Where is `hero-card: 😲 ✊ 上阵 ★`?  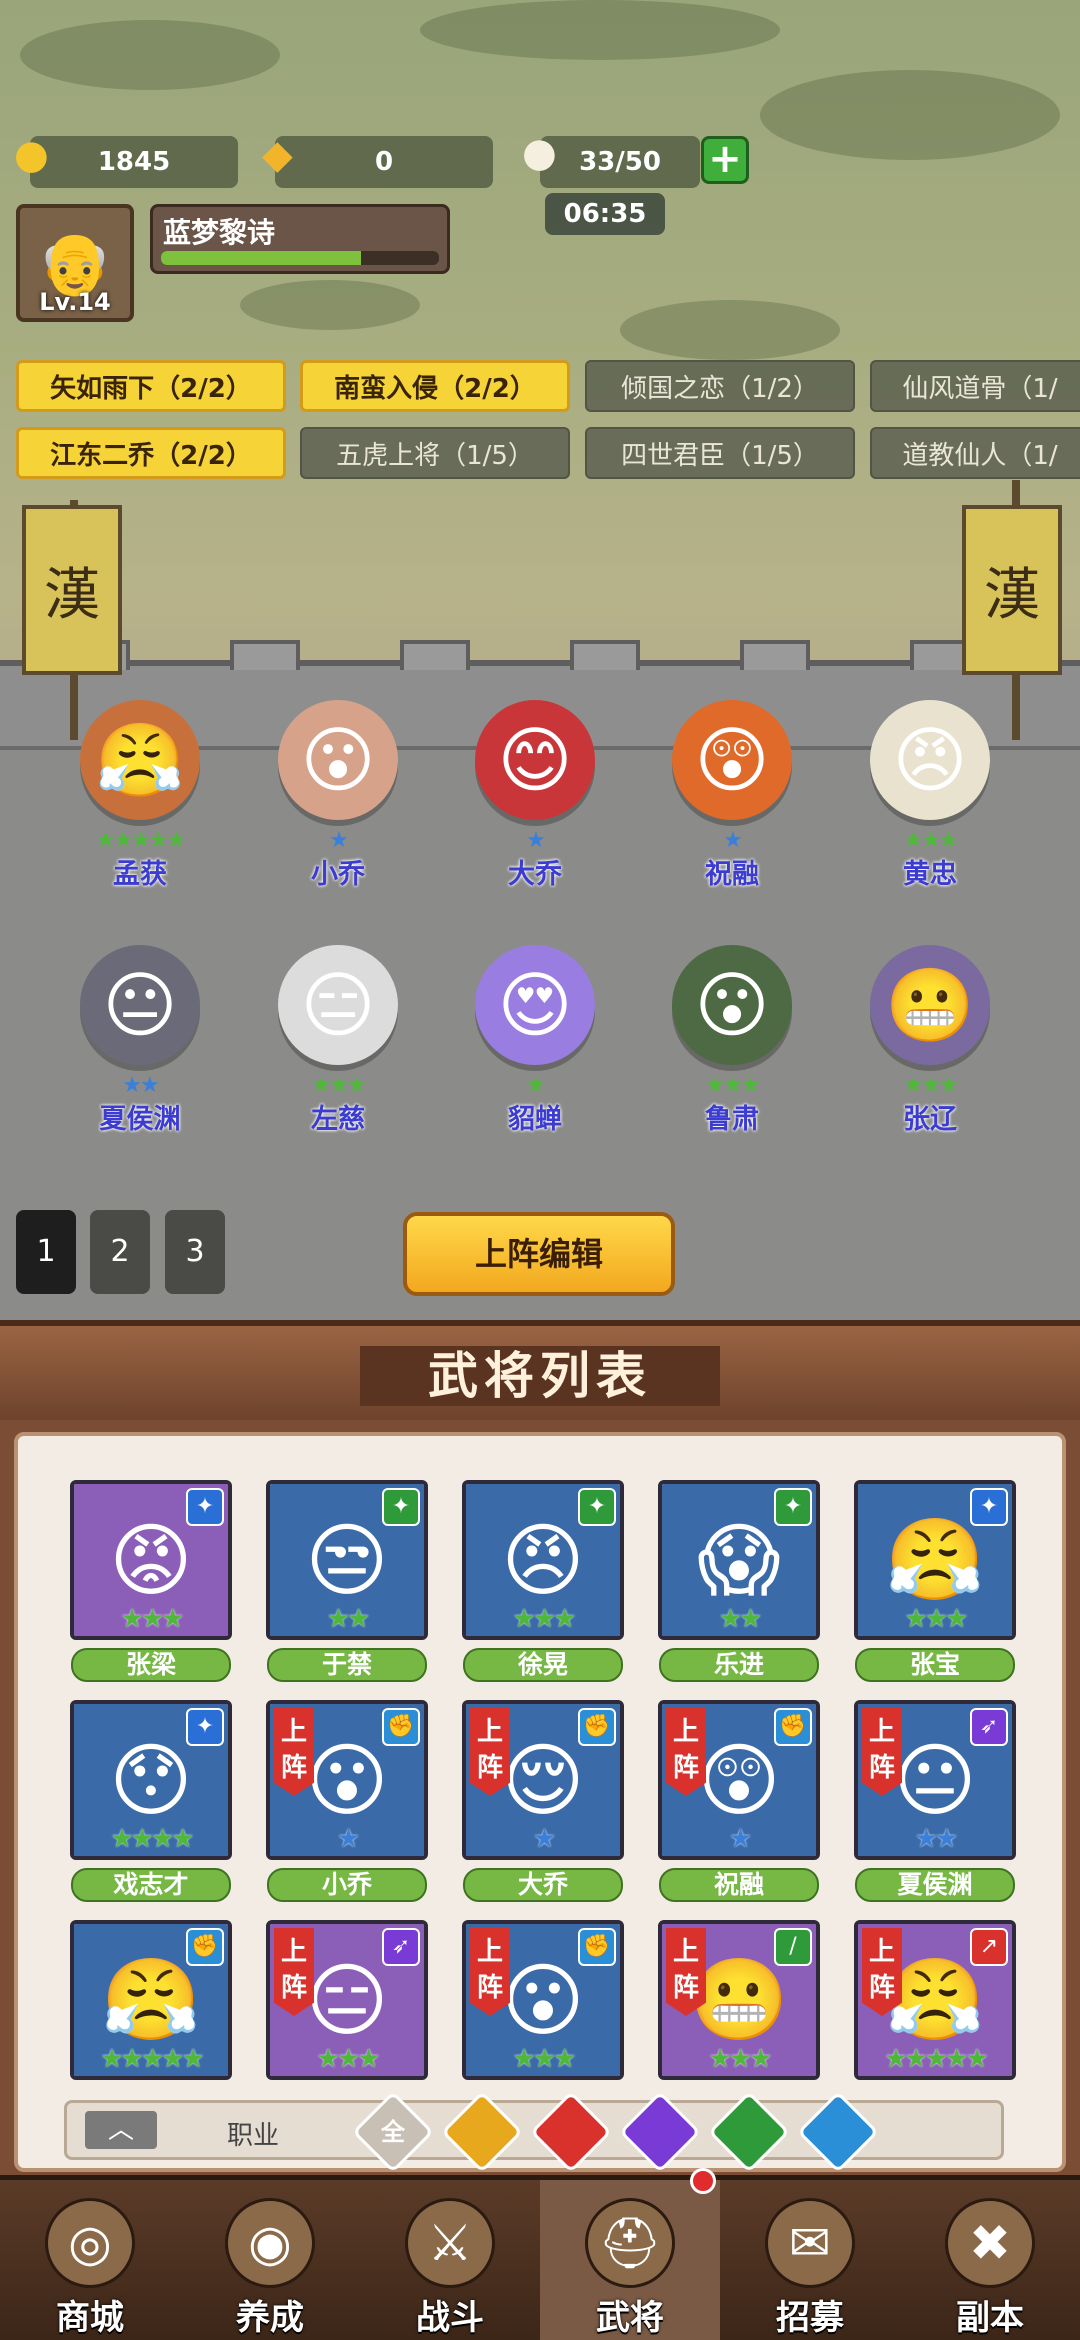
hero-card: 😲 ✊ 上阵 ★ is located at coordinates (739, 1780).